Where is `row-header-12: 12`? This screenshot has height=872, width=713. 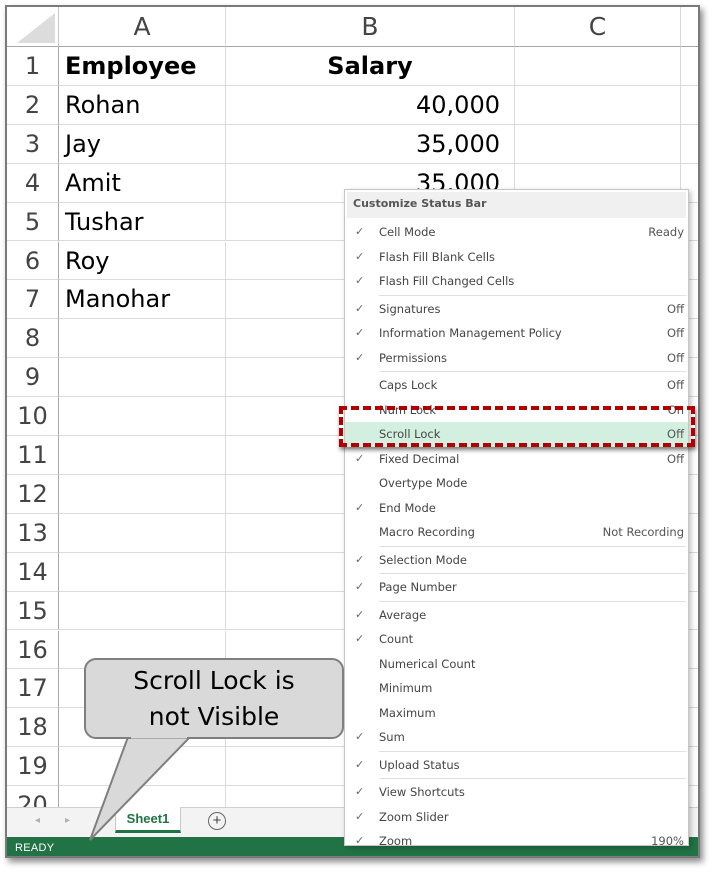 row-header-12: 12 is located at coordinates (33, 494).